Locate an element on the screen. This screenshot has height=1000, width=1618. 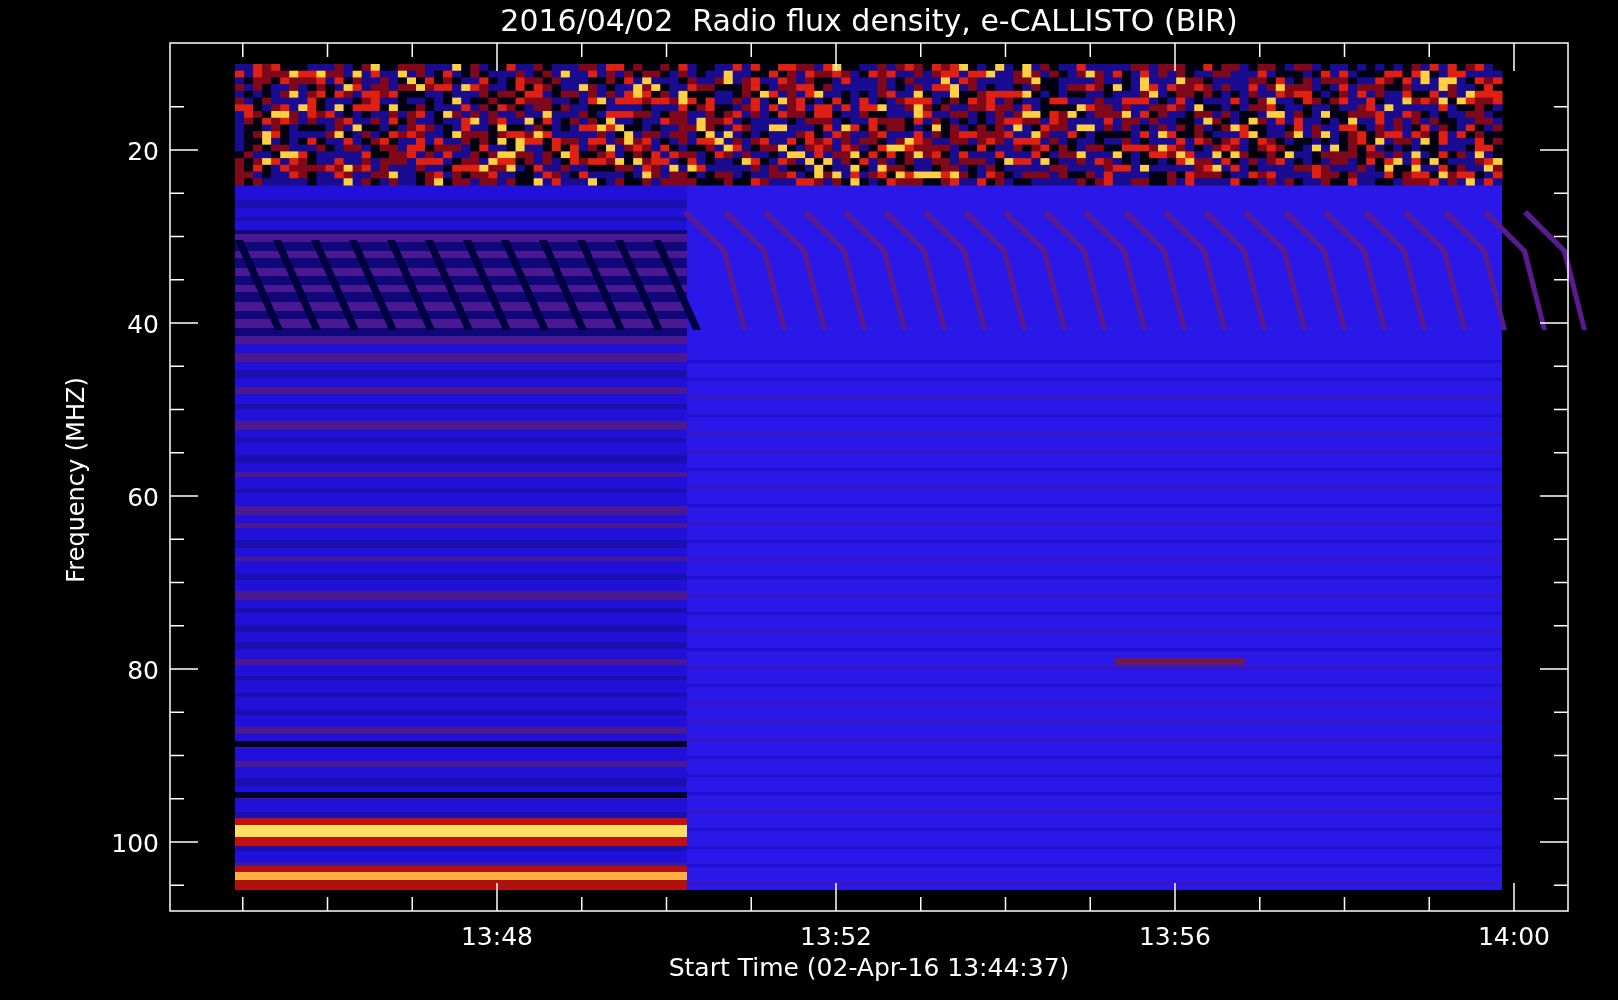
x-tick-label: 14:00 is located at coordinates (1514, 936).